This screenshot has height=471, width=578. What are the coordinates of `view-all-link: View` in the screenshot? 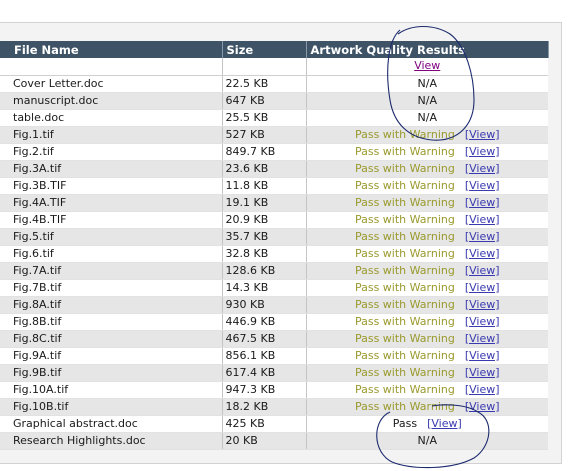 It's located at (427, 65).